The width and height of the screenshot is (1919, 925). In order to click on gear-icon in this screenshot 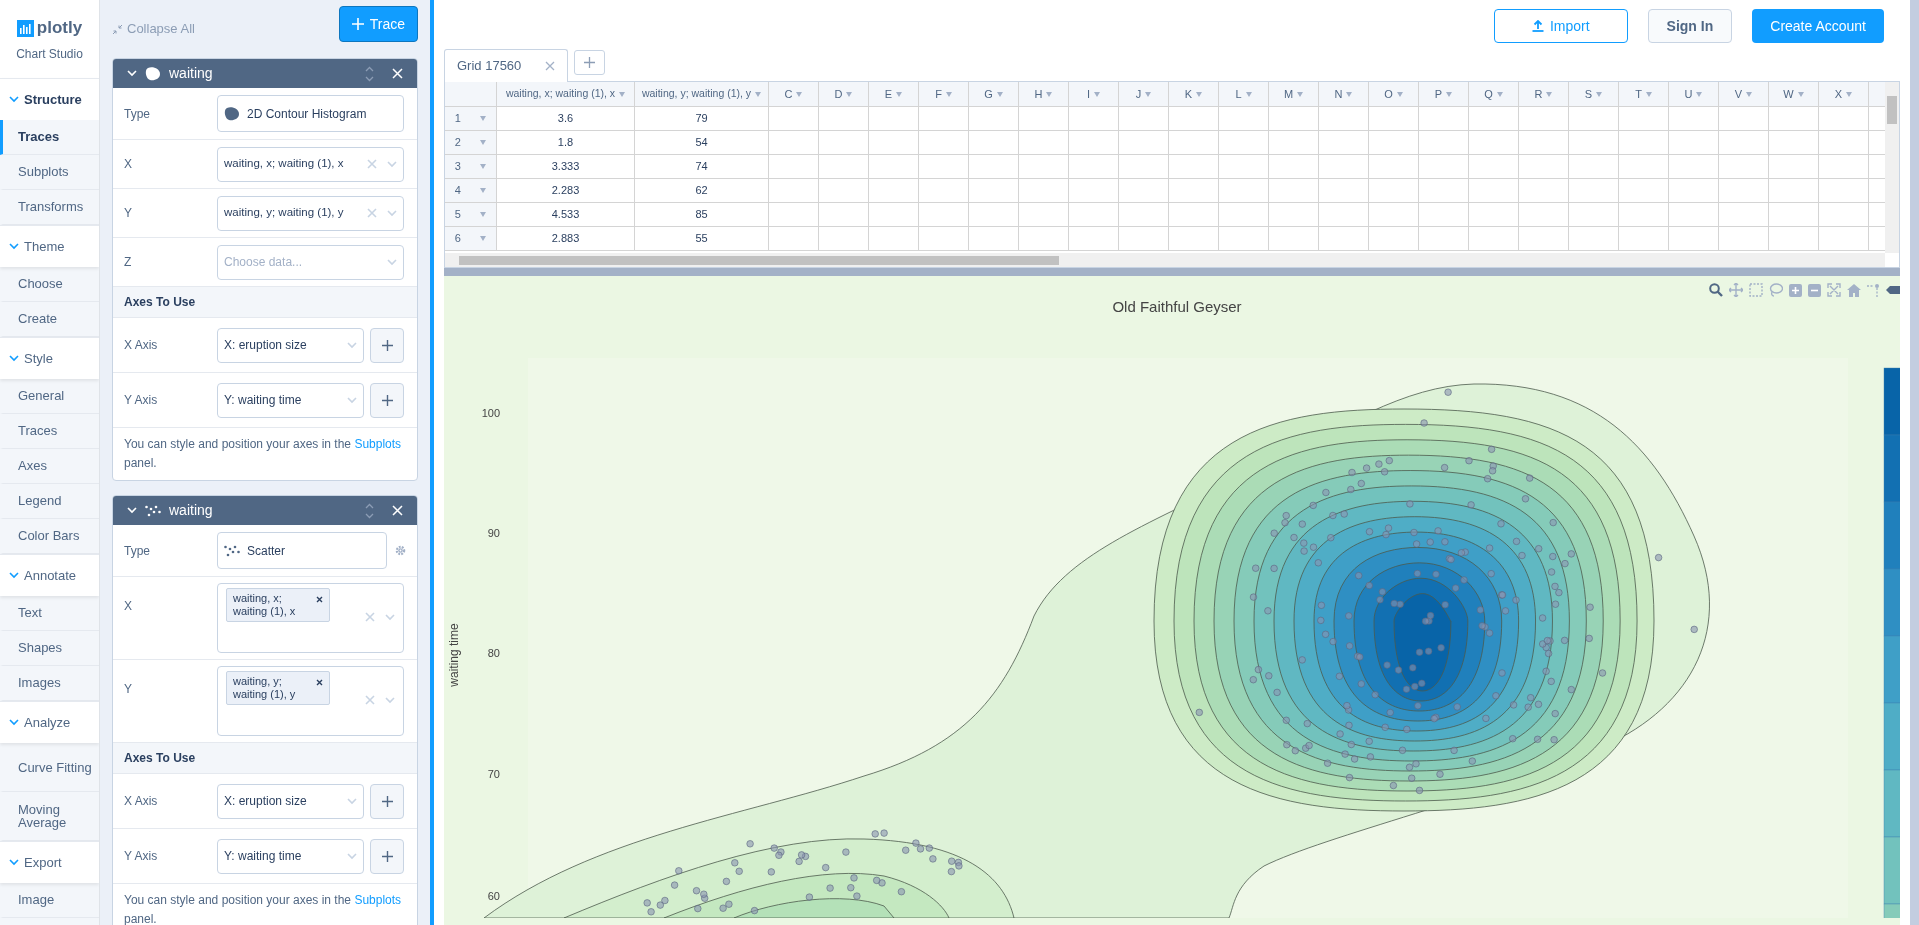, I will do `click(400, 550)`.